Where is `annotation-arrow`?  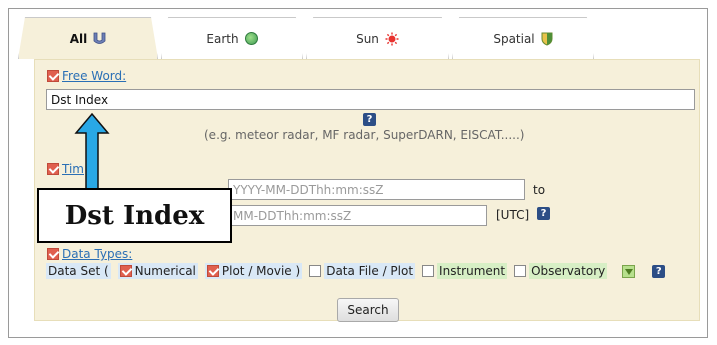 annotation-arrow is located at coordinates (92, 152).